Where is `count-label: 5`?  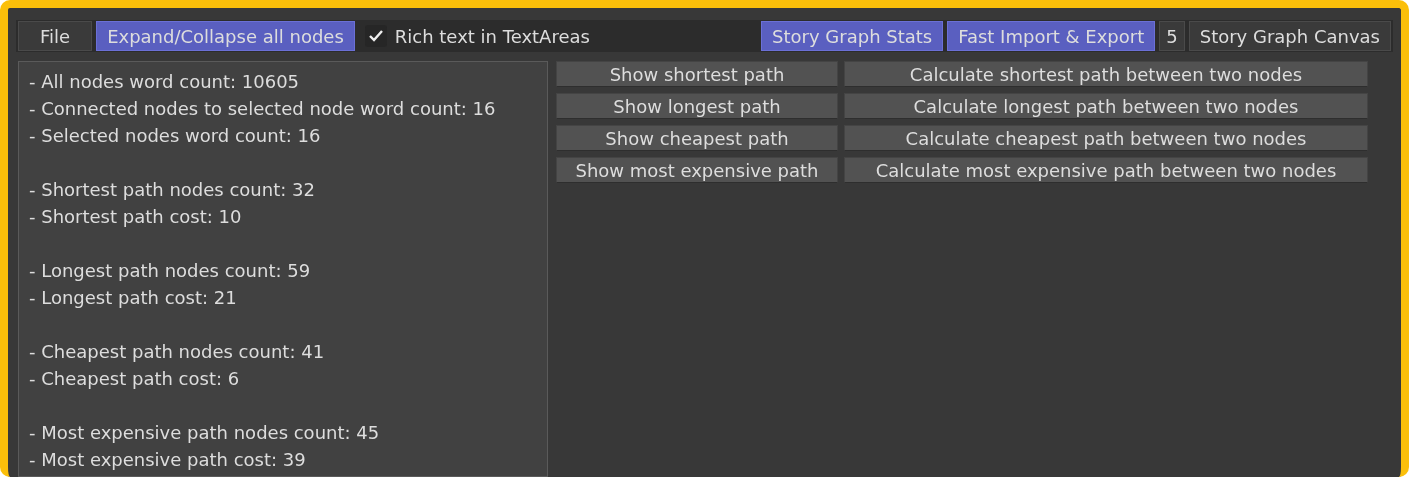 count-label: 5 is located at coordinates (1172, 36).